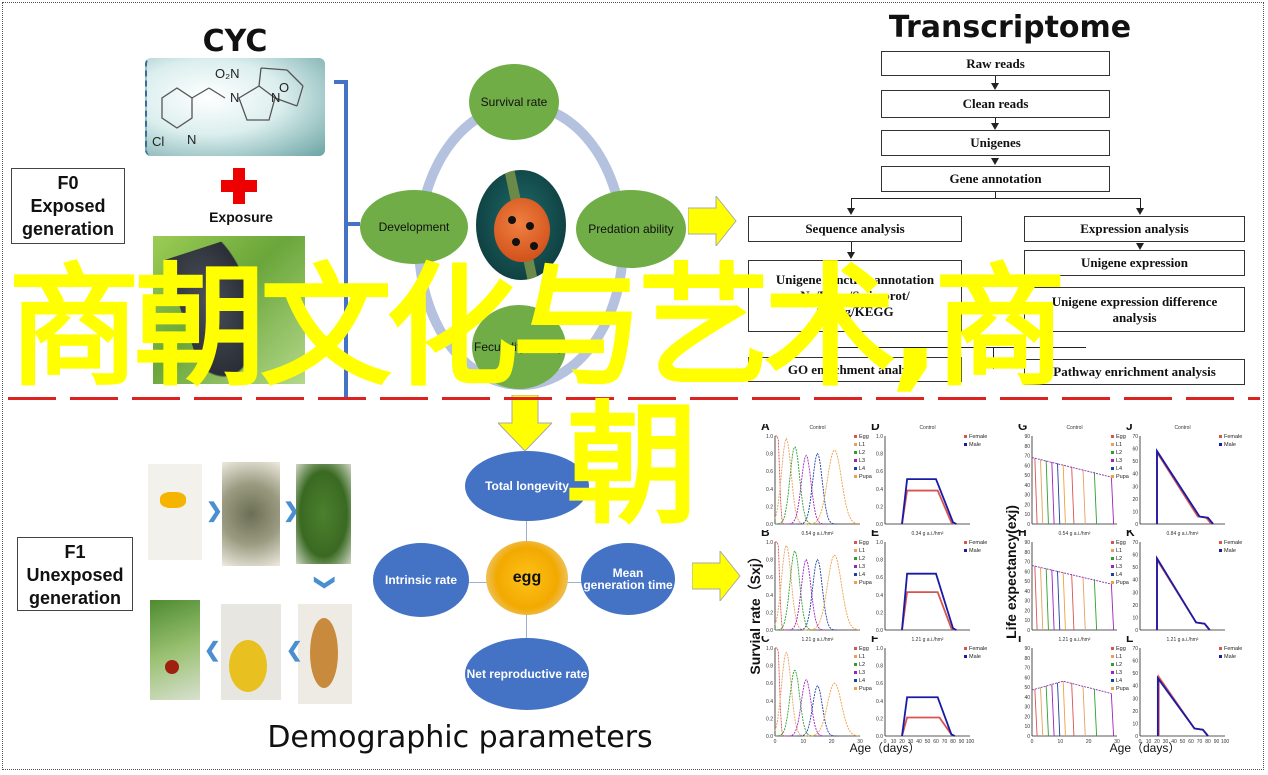 This screenshot has height=775, width=1268. What do you see at coordinates (1027, 678) in the screenshot?
I see `y-tick-label: 60` at bounding box center [1027, 678].